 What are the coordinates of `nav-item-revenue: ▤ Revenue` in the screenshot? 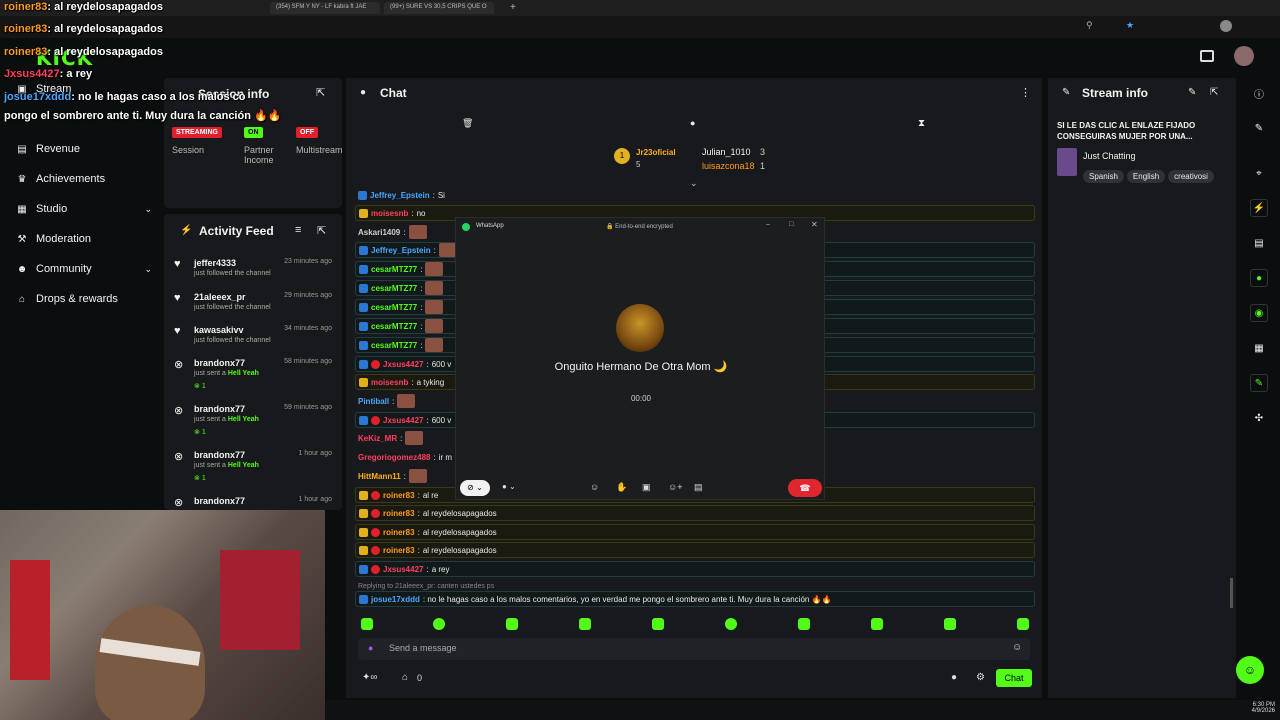 It's located at (48, 149).